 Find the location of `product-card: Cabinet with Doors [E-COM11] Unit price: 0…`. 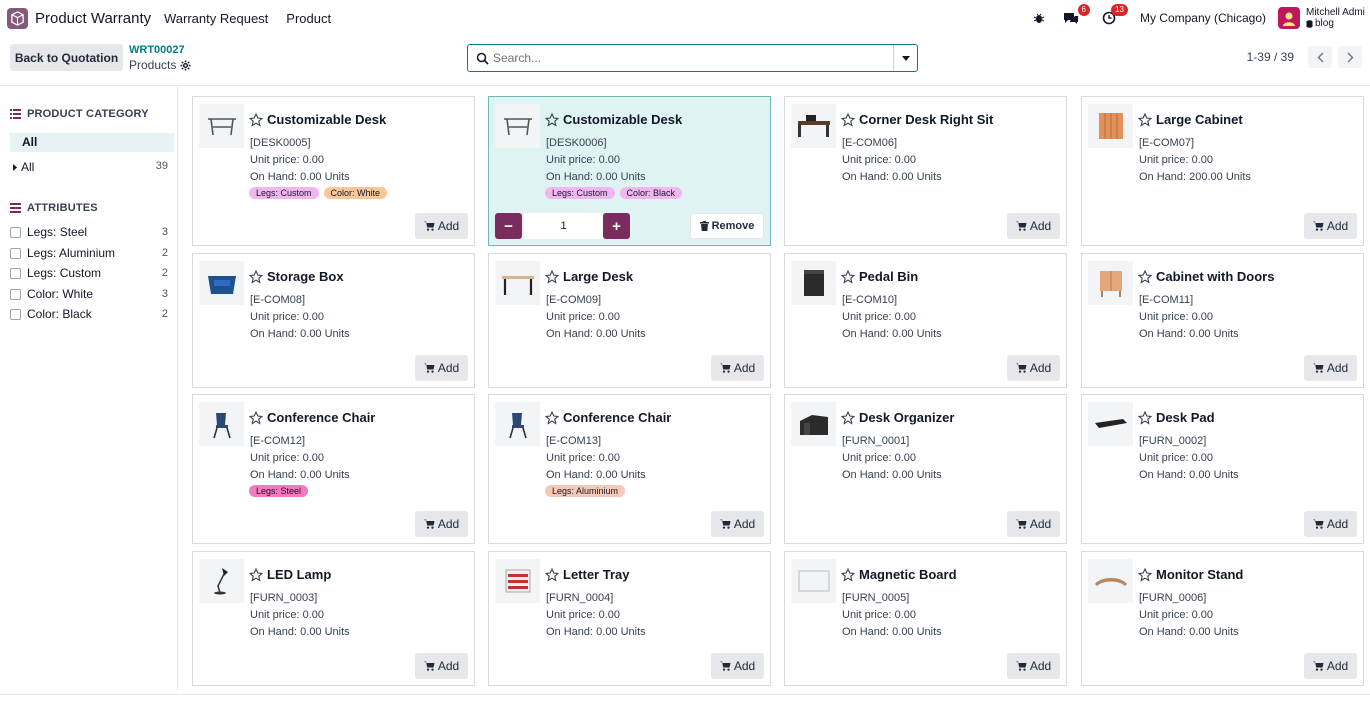

product-card: Cabinet with Doors [E-COM11] Unit price: 0… is located at coordinates (1222, 320).